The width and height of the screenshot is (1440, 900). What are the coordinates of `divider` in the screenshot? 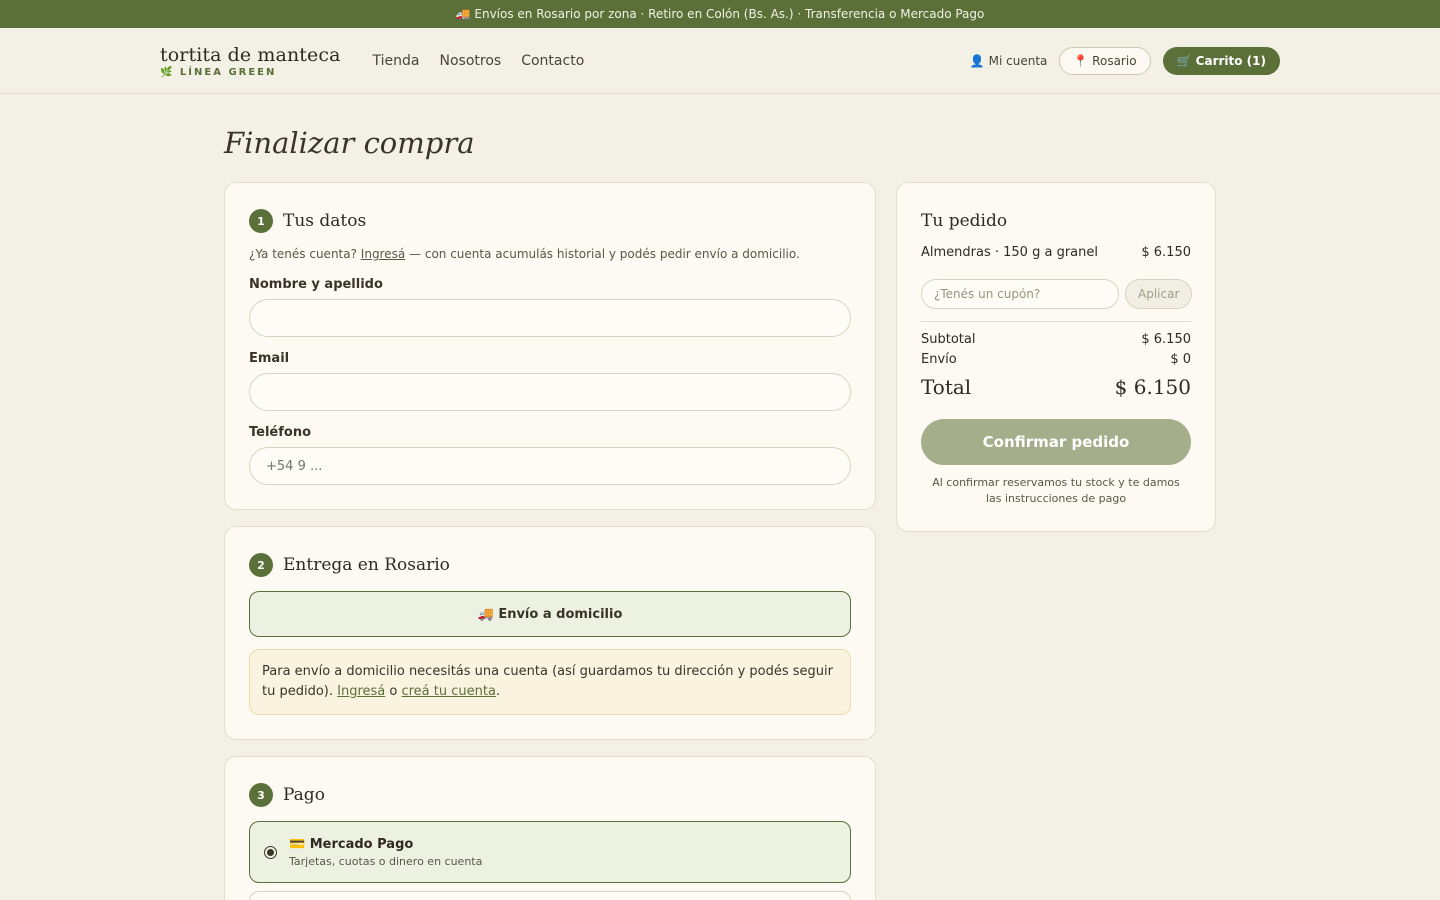 It's located at (1056, 321).